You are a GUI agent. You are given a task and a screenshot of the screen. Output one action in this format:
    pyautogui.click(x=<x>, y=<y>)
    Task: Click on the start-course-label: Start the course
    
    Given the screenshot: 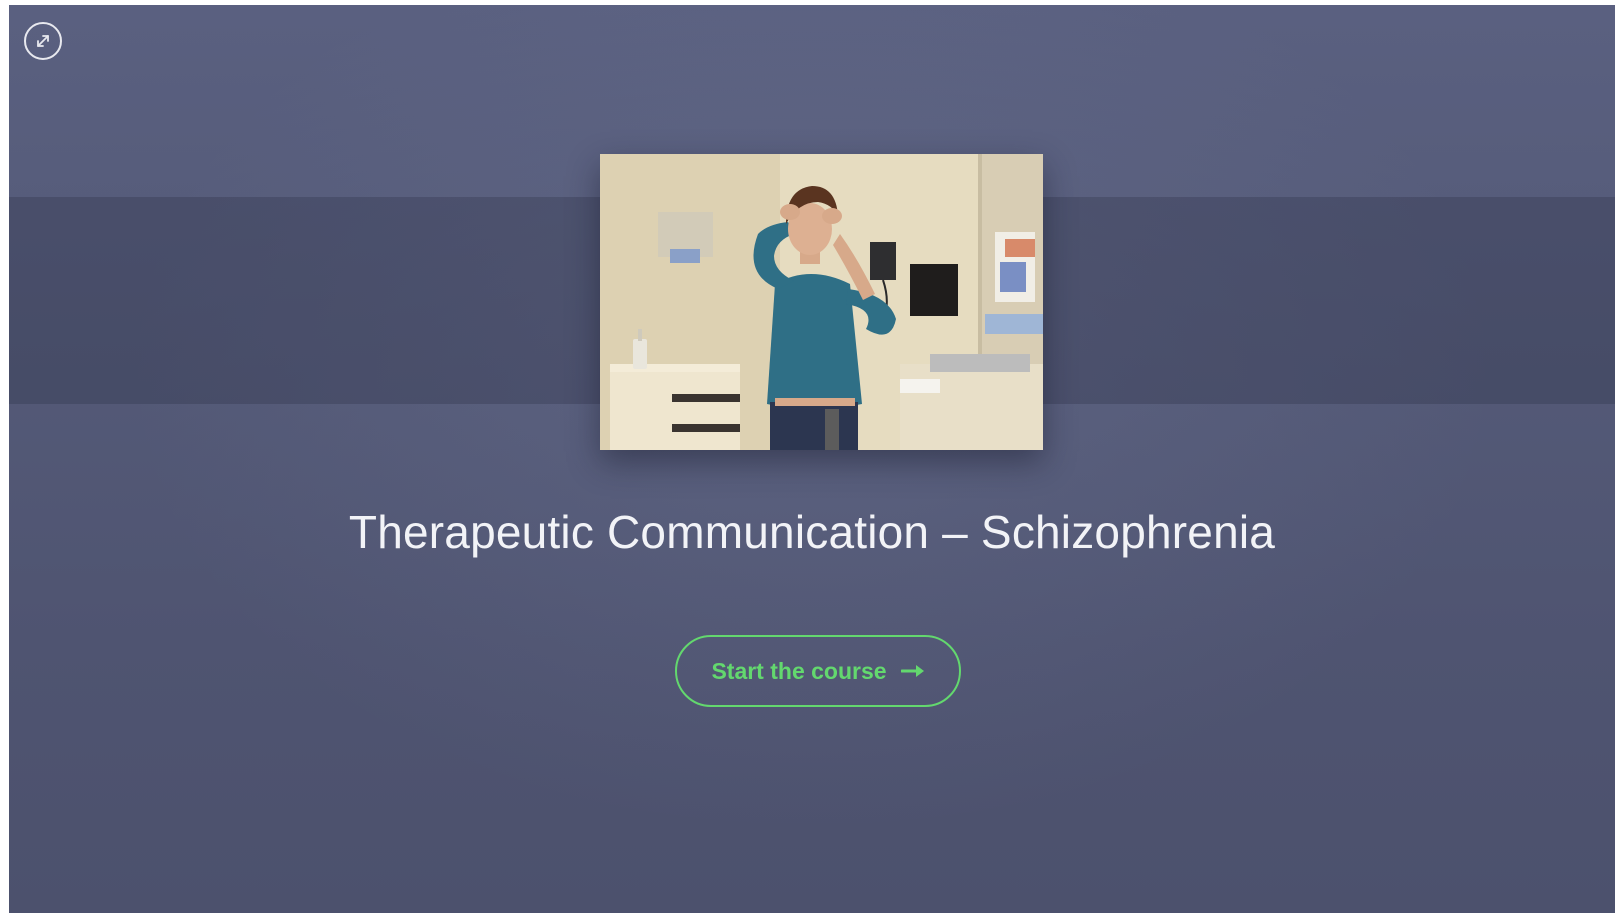 What is the action you would take?
    pyautogui.click(x=799, y=670)
    